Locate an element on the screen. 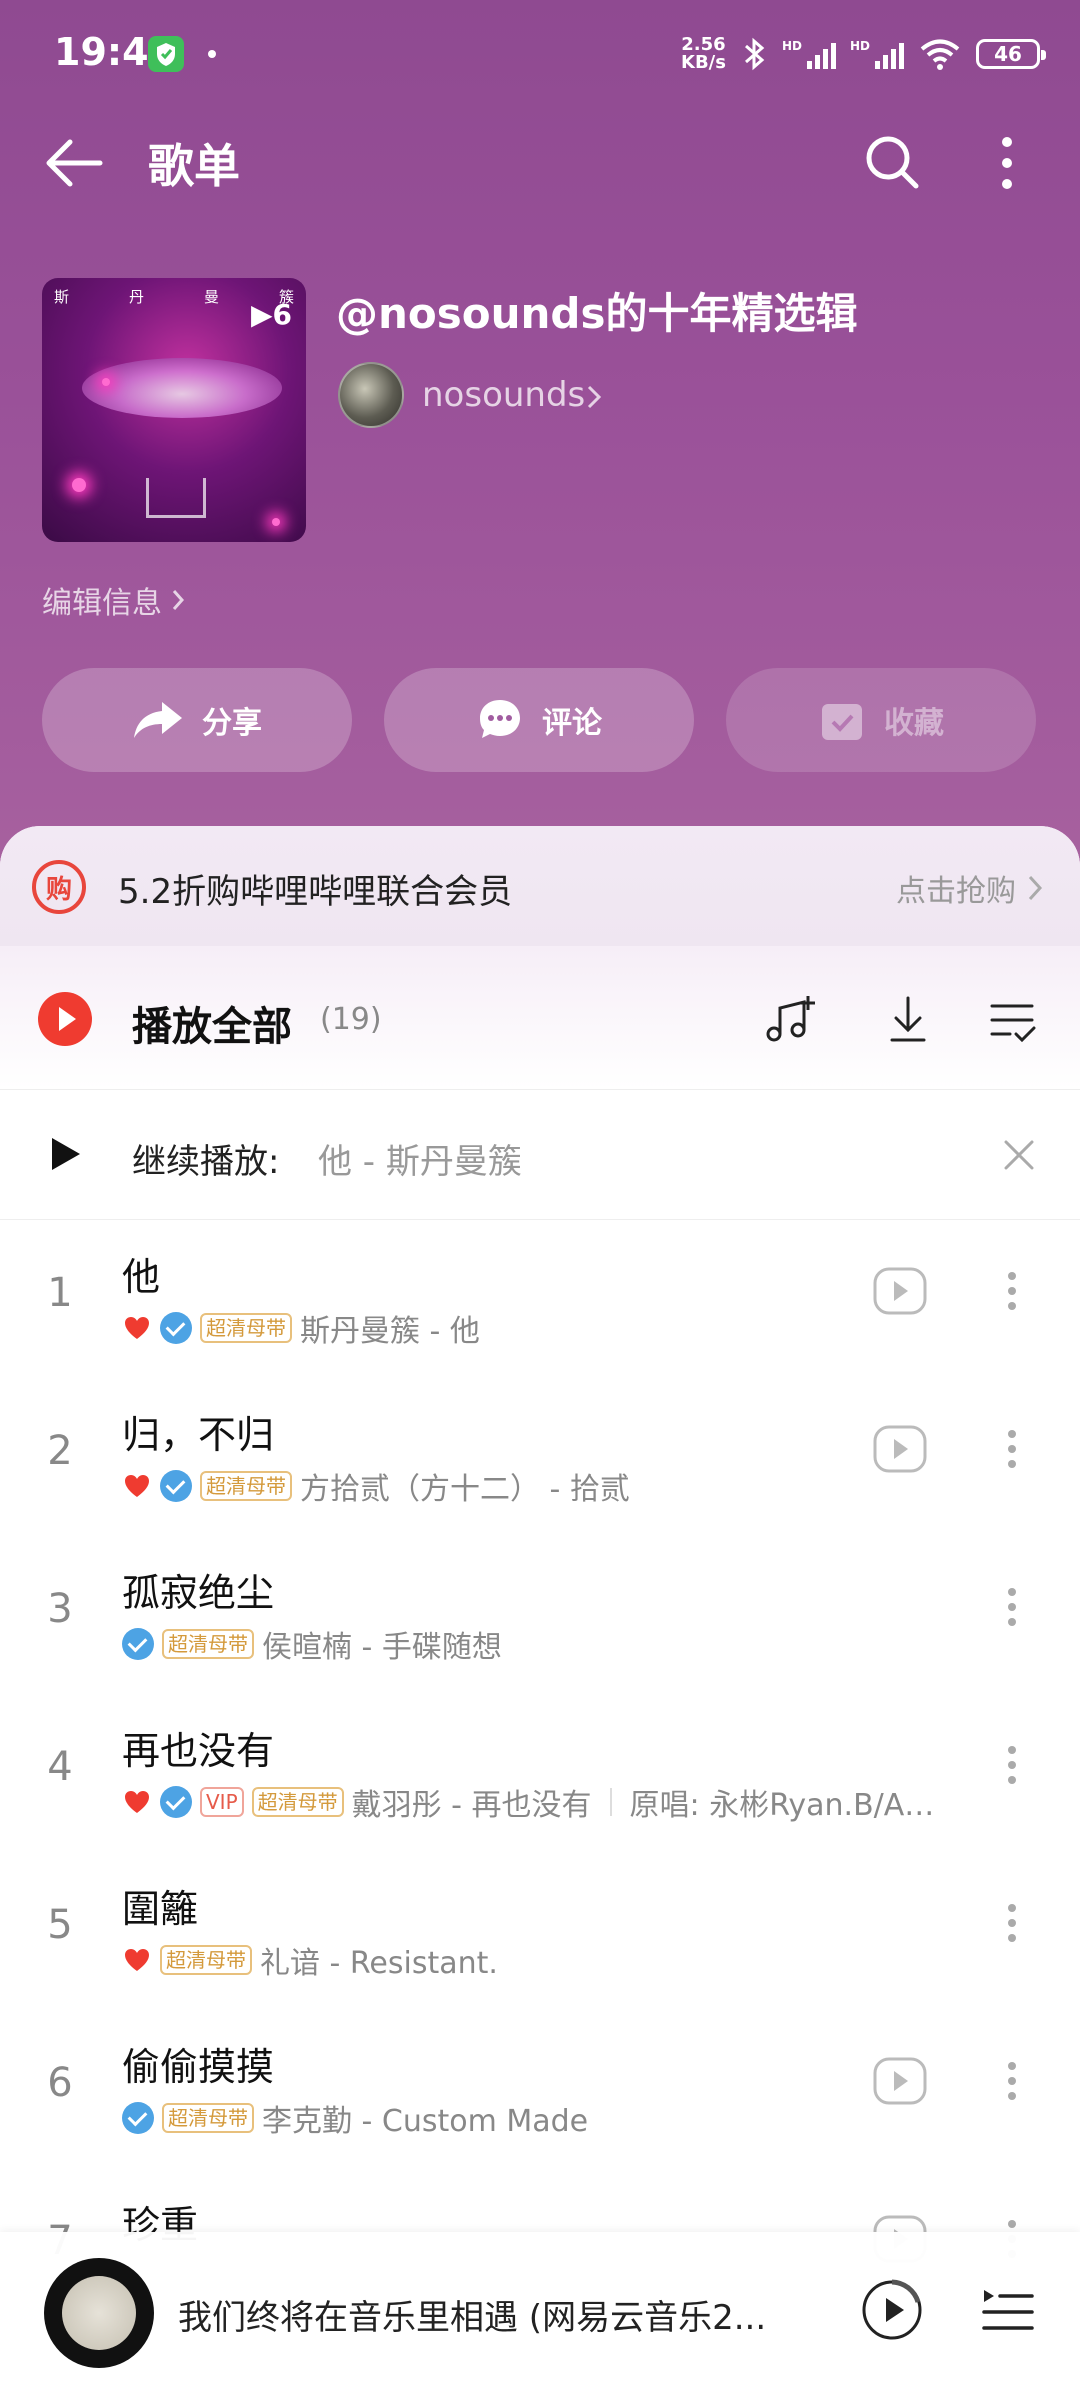 This screenshot has width=1080, height=2400. song-number: 1 is located at coordinates (60, 1293).